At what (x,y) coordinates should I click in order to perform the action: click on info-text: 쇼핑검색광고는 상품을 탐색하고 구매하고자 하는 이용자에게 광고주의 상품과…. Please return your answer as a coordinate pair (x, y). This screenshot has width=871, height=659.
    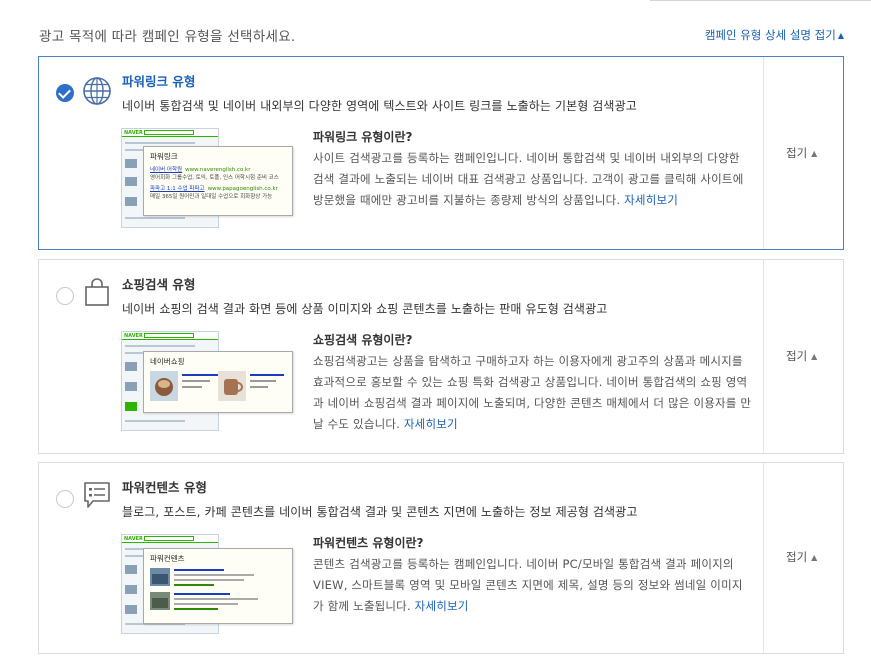
    Looking at the image, I should click on (532, 392).